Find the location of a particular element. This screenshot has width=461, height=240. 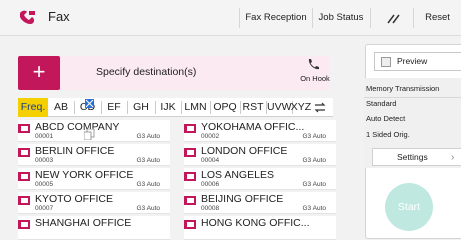

entry-name: BERLIN OFFICE is located at coordinates (75, 151).